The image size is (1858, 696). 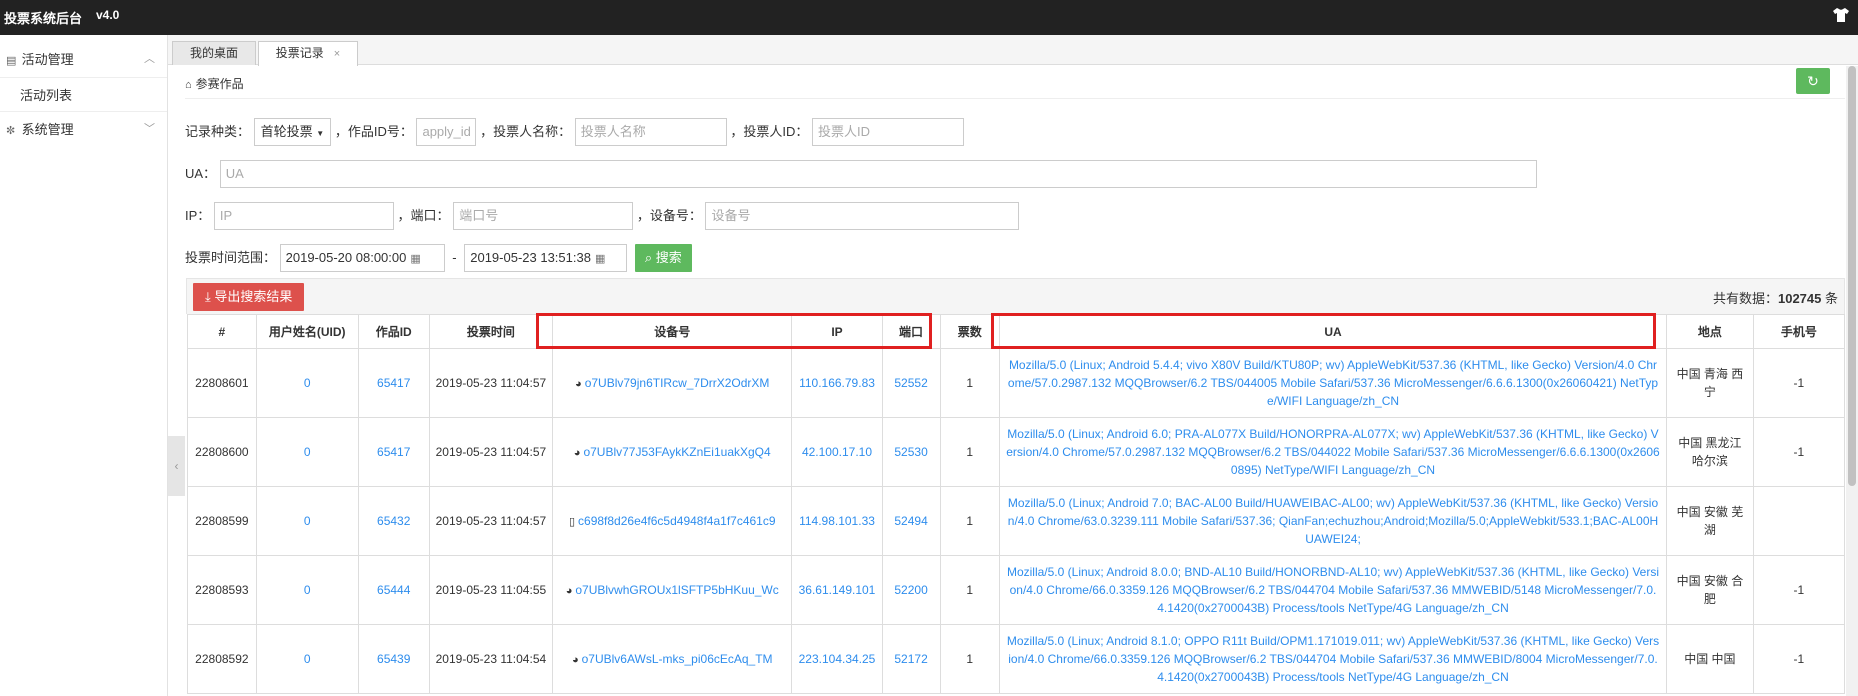 I want to click on cell-device: ◕ o7UBlv77J53FAykKZnEi1uakXgQ4, so click(x=672, y=452).